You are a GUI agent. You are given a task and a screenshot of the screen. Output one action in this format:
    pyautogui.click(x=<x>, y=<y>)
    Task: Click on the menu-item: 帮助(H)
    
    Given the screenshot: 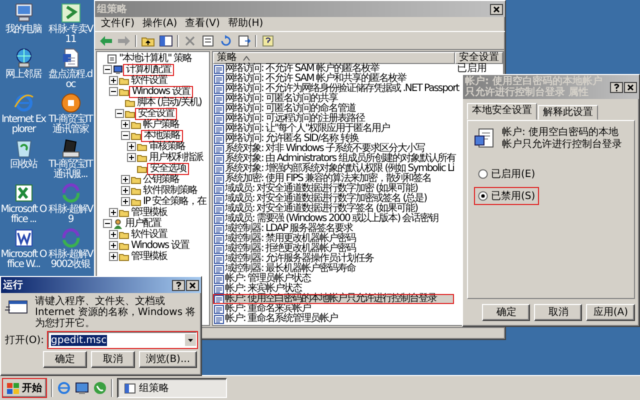 What is the action you would take?
    pyautogui.click(x=246, y=24)
    